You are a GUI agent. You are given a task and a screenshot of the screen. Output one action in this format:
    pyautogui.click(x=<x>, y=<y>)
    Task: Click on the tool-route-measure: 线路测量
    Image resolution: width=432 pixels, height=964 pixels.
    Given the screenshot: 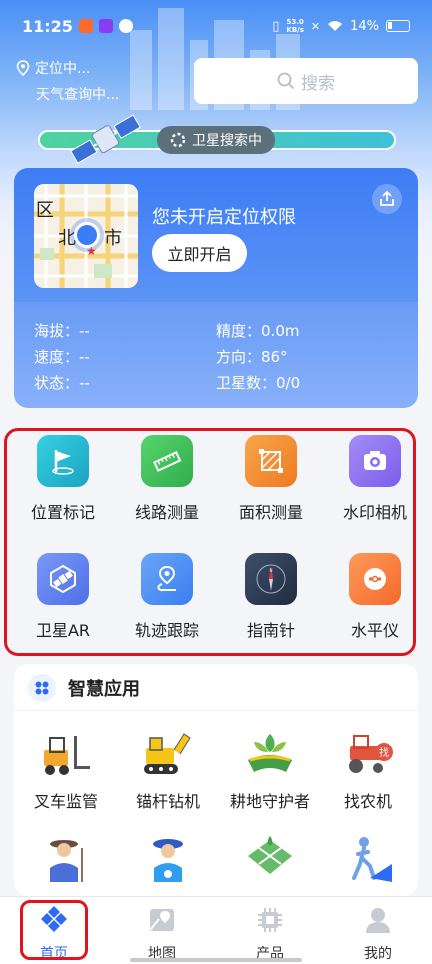 What is the action you would take?
    pyautogui.click(x=167, y=479)
    